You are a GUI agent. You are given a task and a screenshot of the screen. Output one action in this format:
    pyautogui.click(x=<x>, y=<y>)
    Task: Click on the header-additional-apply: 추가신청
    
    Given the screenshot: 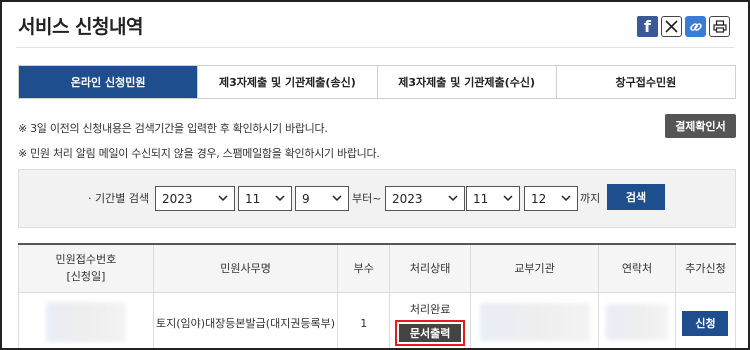 What is the action you would take?
    pyautogui.click(x=705, y=268)
    